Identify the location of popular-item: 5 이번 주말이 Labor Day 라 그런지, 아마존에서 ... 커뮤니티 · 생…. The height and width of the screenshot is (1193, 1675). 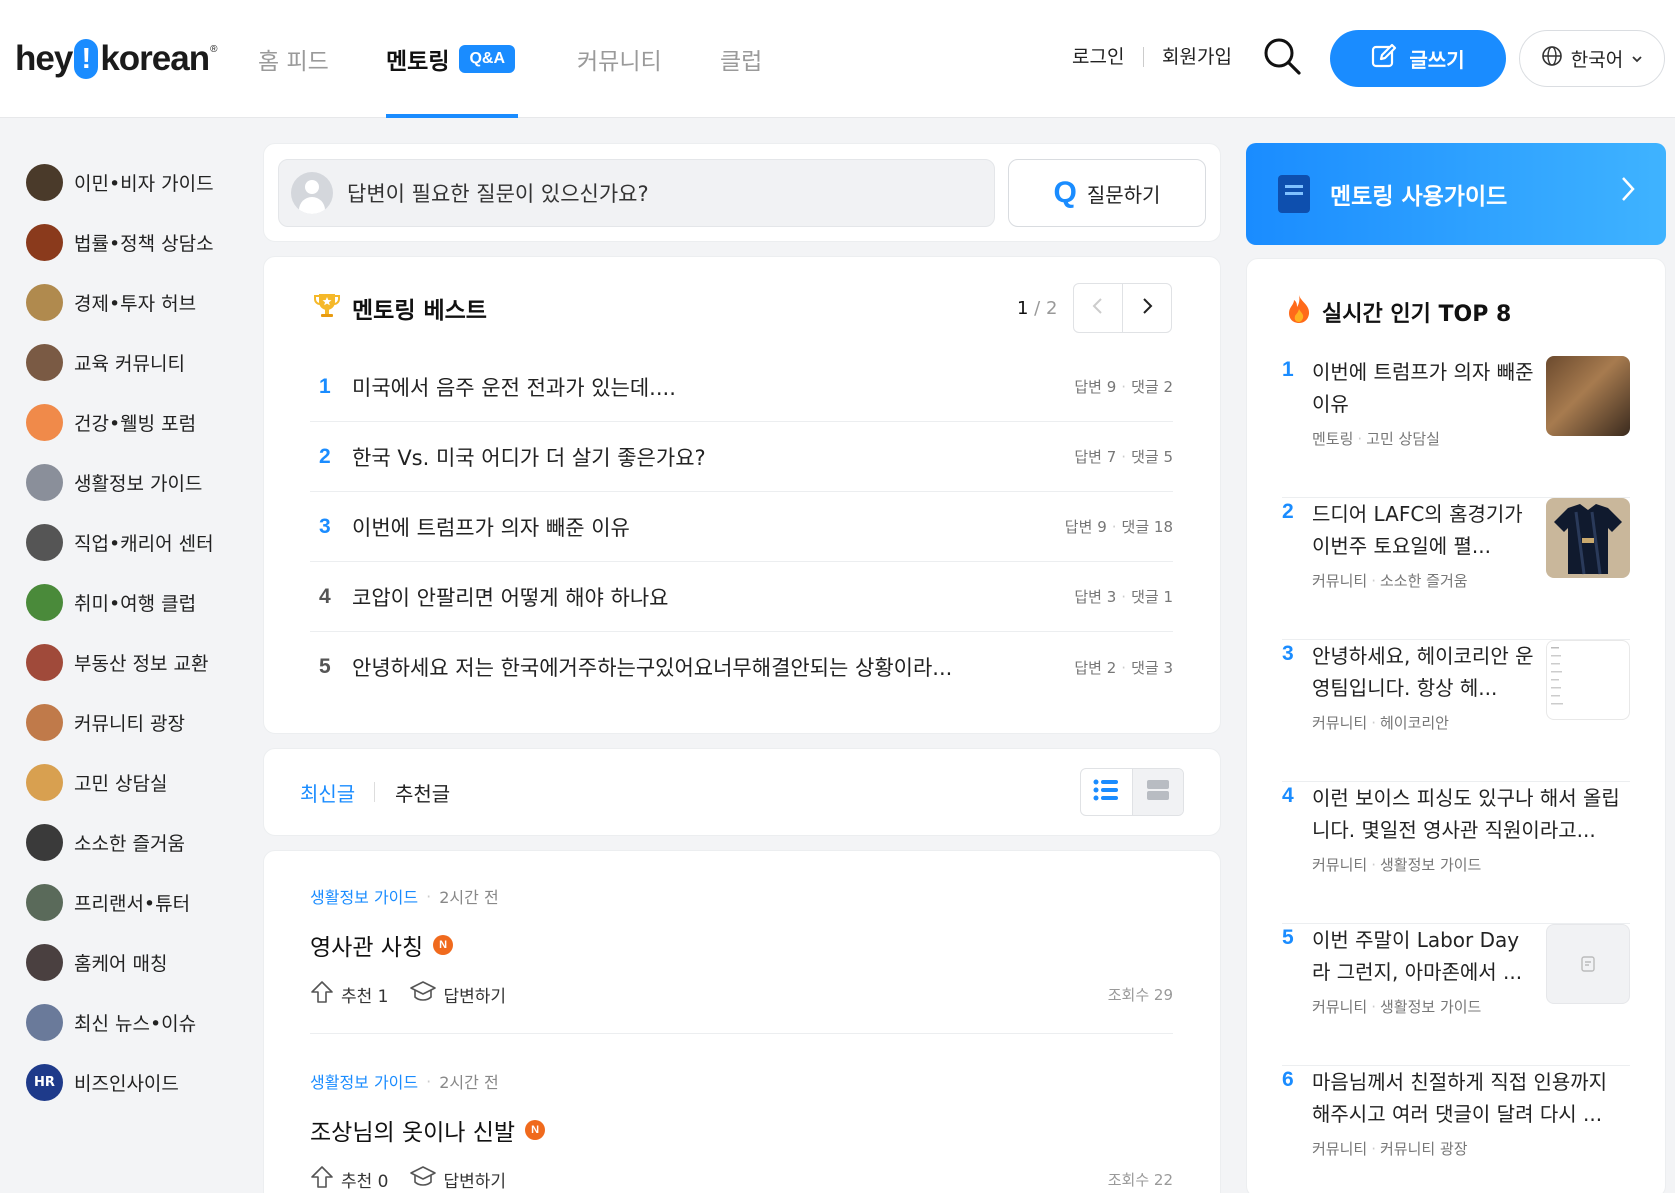
(1456, 995).